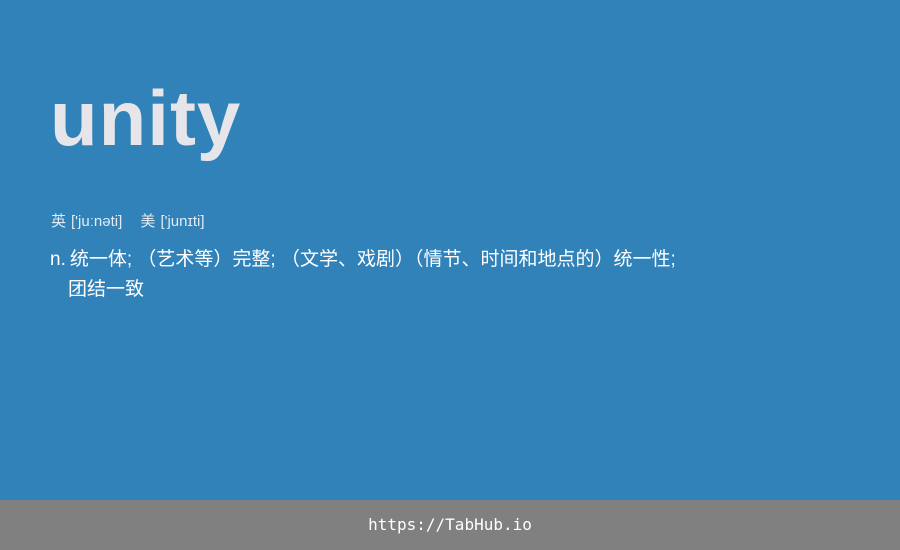  What do you see at coordinates (148, 221) in the screenshot?
I see `phonetic-us-region: 美` at bounding box center [148, 221].